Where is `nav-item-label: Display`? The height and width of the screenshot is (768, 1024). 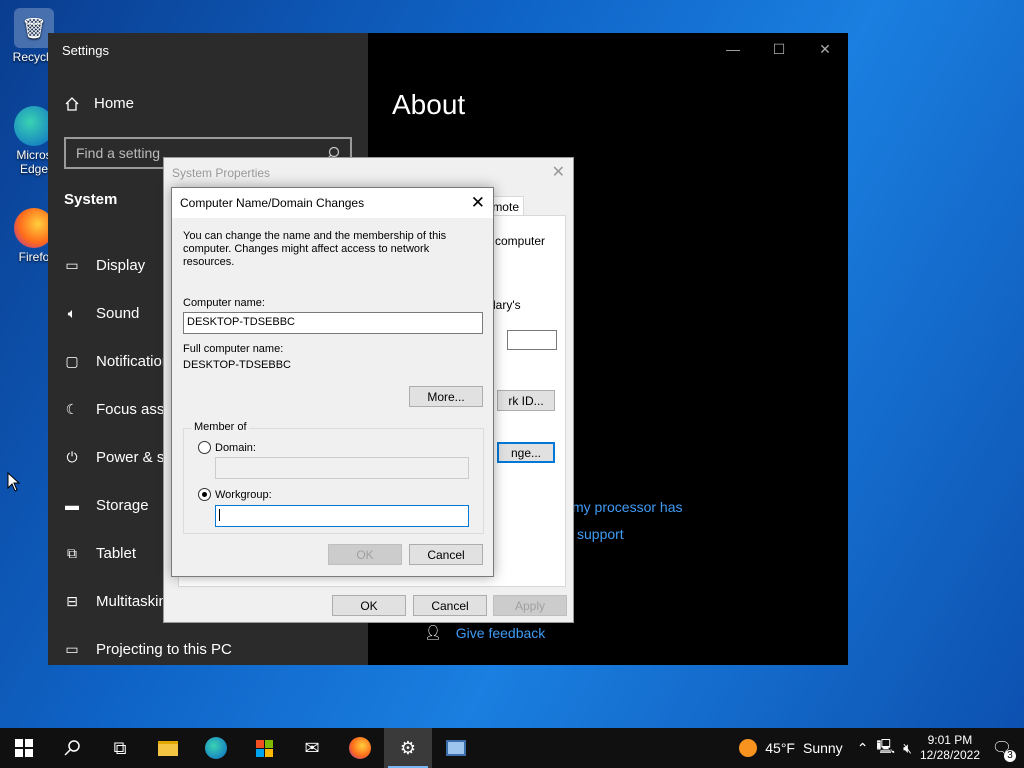
nav-item-label: Display is located at coordinates (121, 265).